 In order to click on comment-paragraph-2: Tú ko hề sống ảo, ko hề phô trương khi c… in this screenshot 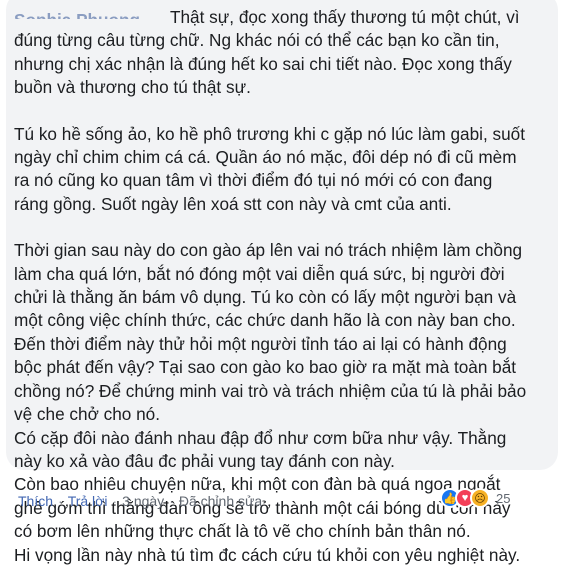, I will do `click(270, 168)`.